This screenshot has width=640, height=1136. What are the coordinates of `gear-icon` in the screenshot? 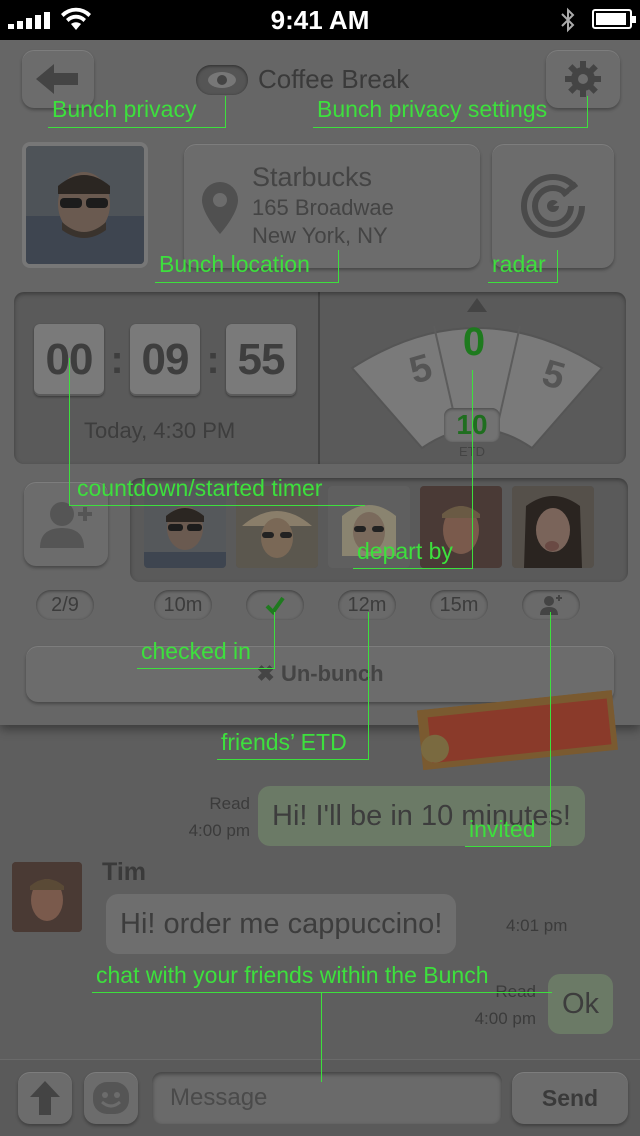 It's located at (583, 79).